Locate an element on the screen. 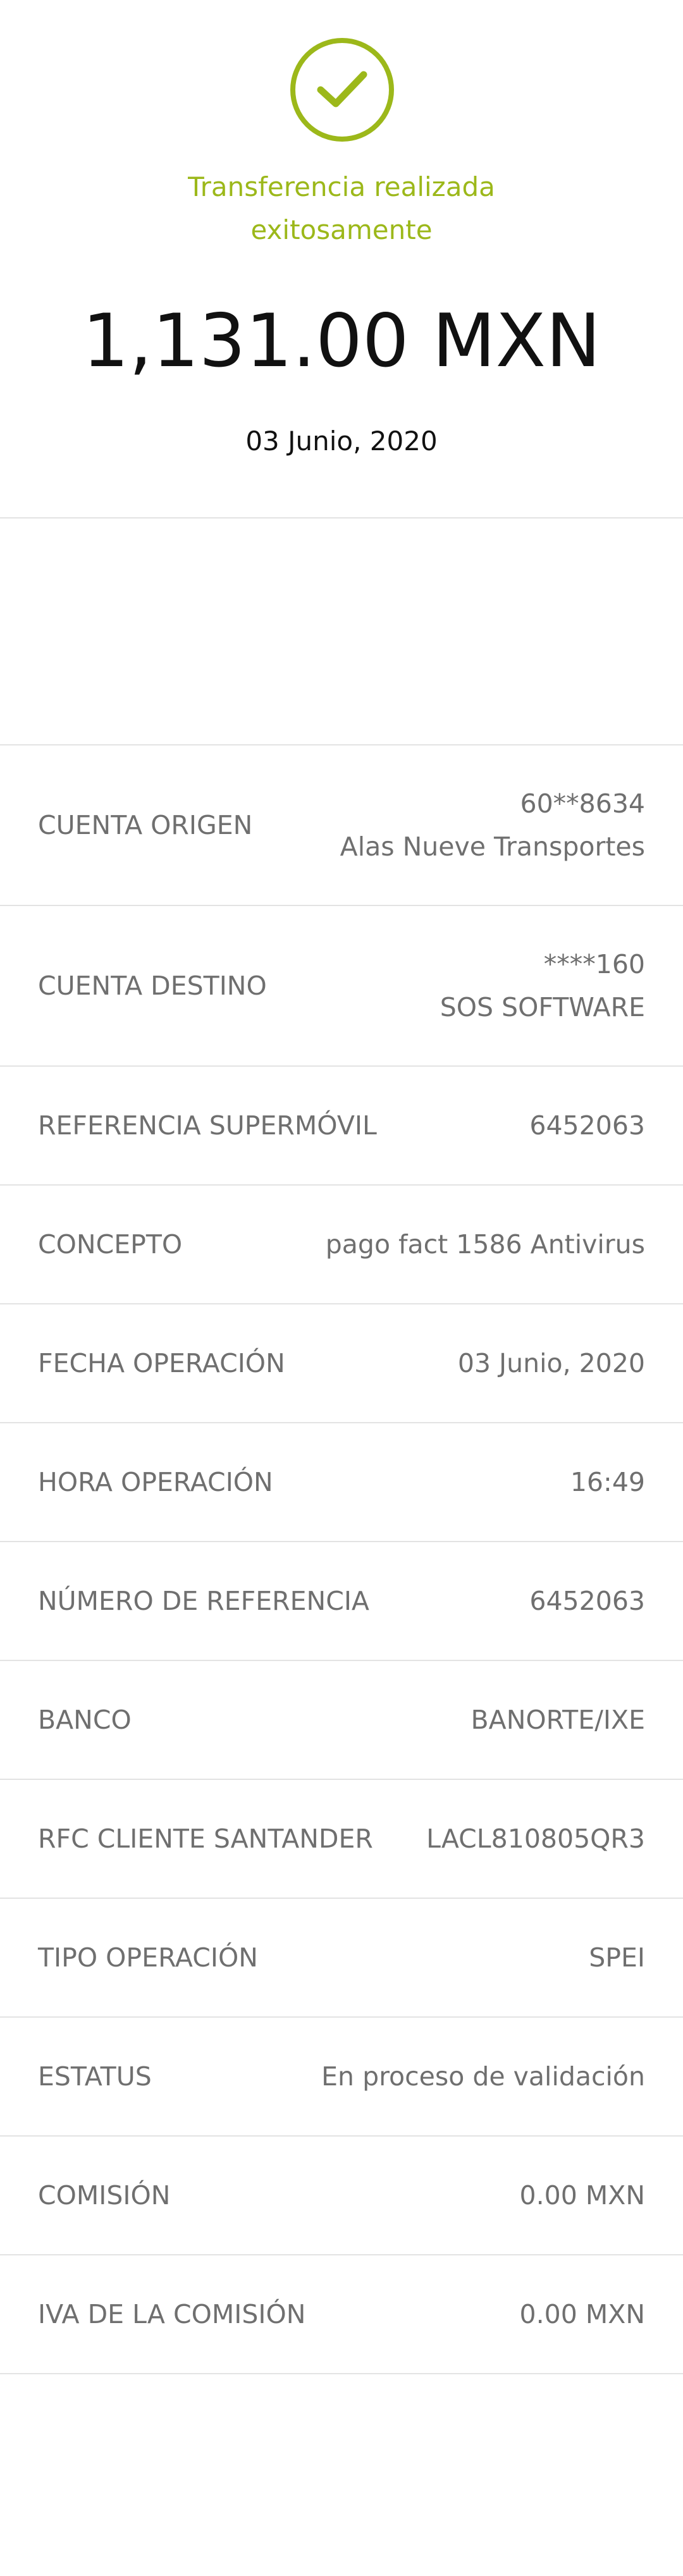 The image size is (683, 2576). detail-row-banco: BANCO BANORTE/IXE is located at coordinates (341, 1720).